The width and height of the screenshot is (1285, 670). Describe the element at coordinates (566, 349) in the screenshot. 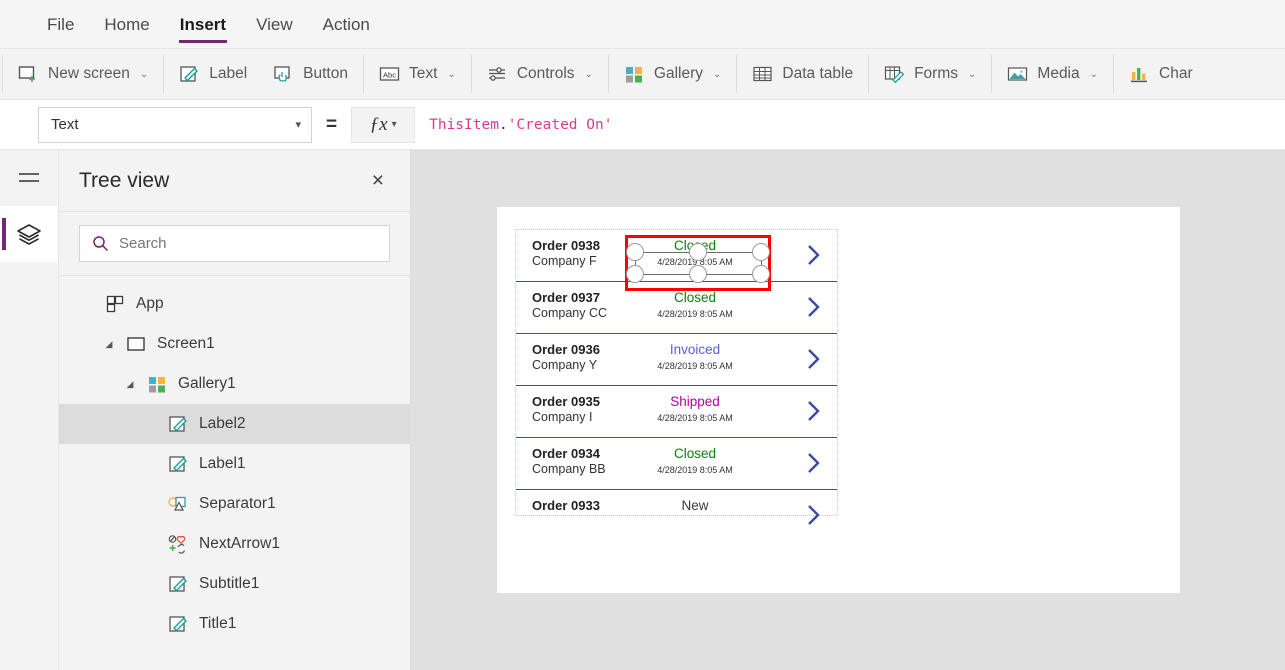

I see `gallery-row-title: Order 0936` at that location.